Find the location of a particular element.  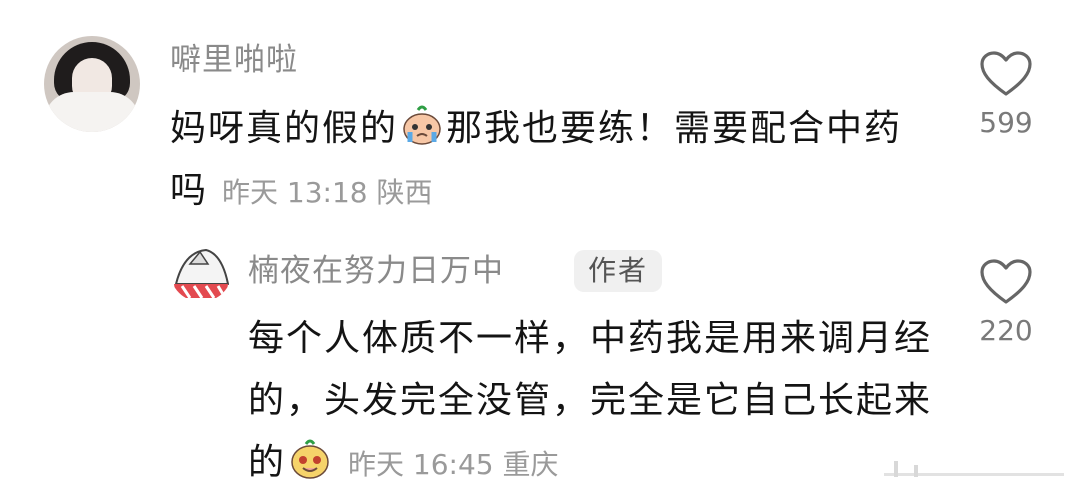

comment-location: 重庆 is located at coordinates (530, 464).